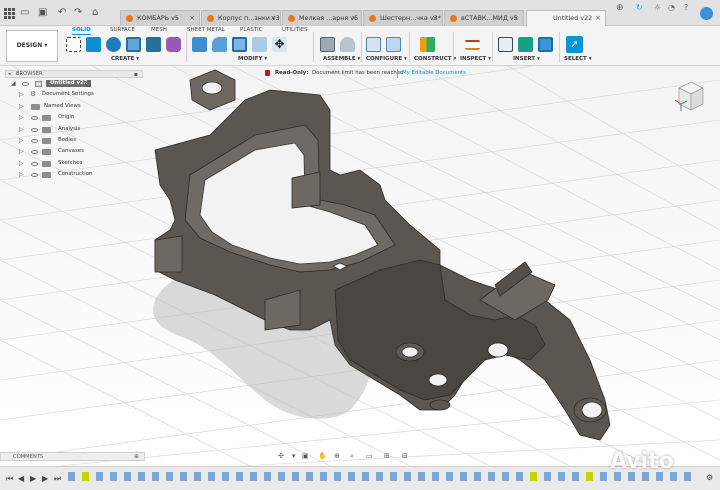  Describe the element at coordinates (639, 7) in the screenshot. I see `online-status-icon: ↻` at that location.